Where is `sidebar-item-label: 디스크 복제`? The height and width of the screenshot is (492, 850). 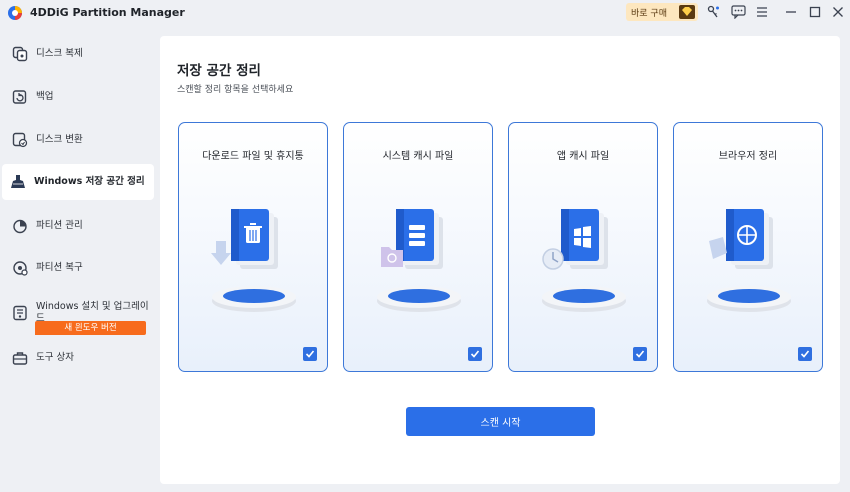
sidebar-item-label: 디스크 복제 is located at coordinates (59, 53).